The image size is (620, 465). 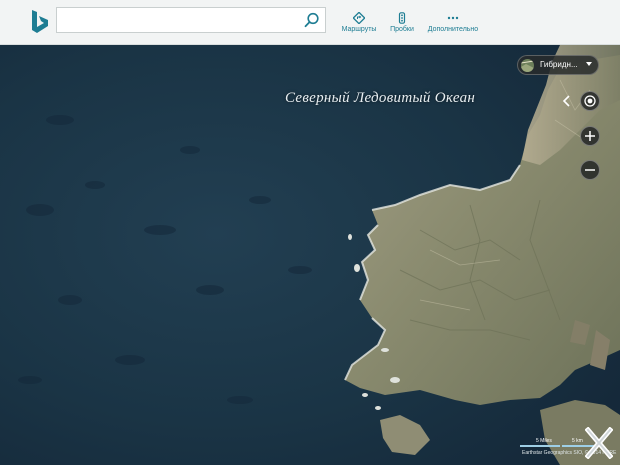 I want to click on search-icon, so click(x=312, y=20).